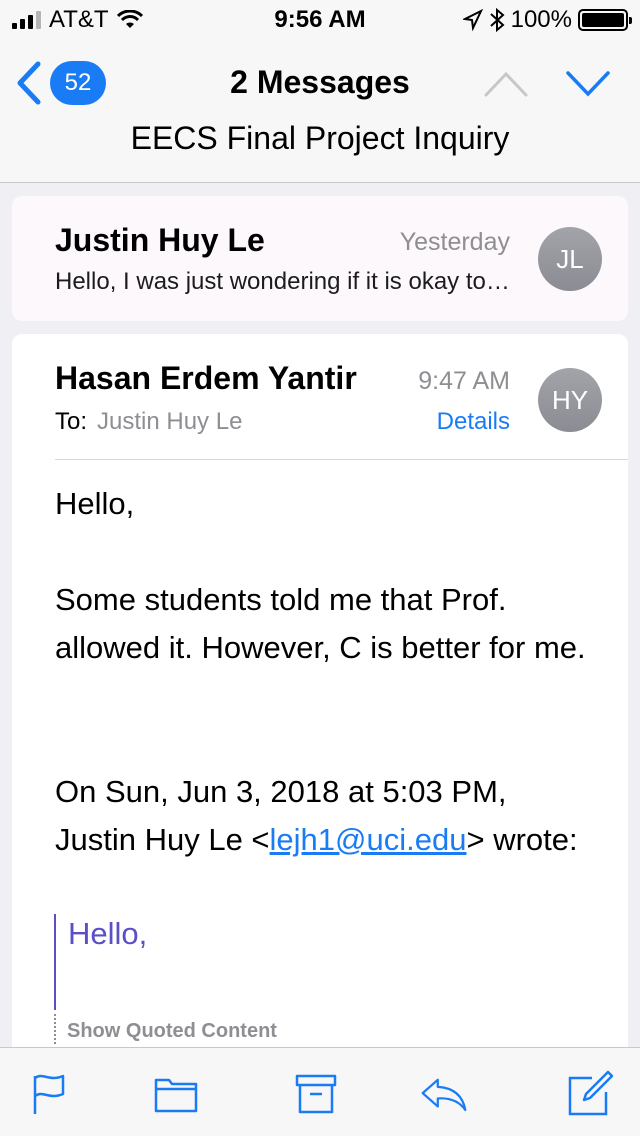 The height and width of the screenshot is (1136, 640). I want to click on quoted-text: Hello,, so click(108, 933).